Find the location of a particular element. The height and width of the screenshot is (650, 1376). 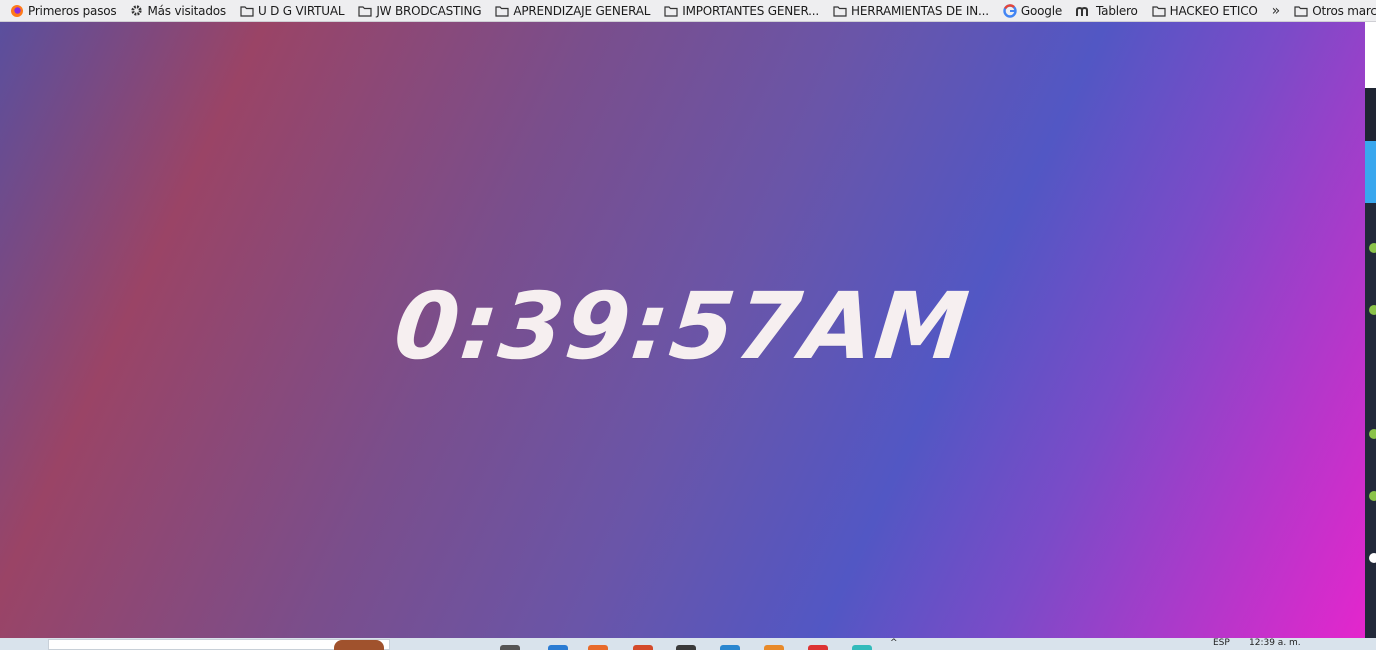

chevron-double-right-icon: » is located at coordinates (1276, 11).